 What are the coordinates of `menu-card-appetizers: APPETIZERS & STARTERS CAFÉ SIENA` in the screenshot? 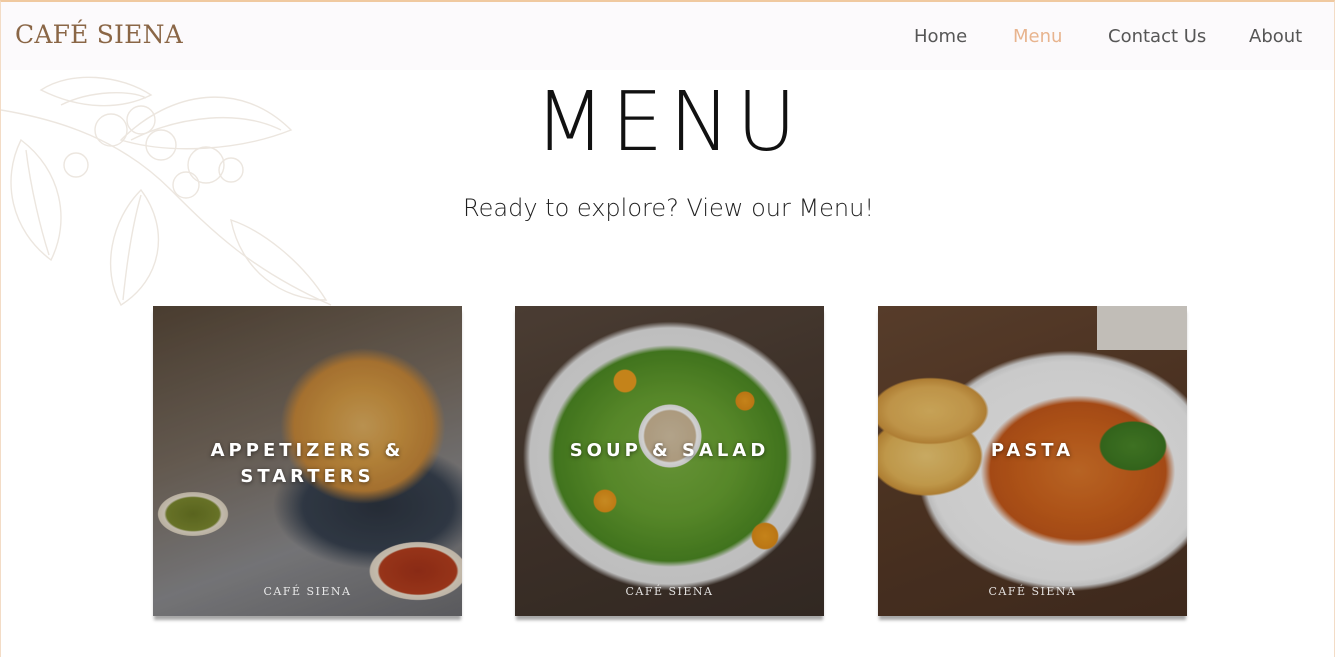 It's located at (307, 461).